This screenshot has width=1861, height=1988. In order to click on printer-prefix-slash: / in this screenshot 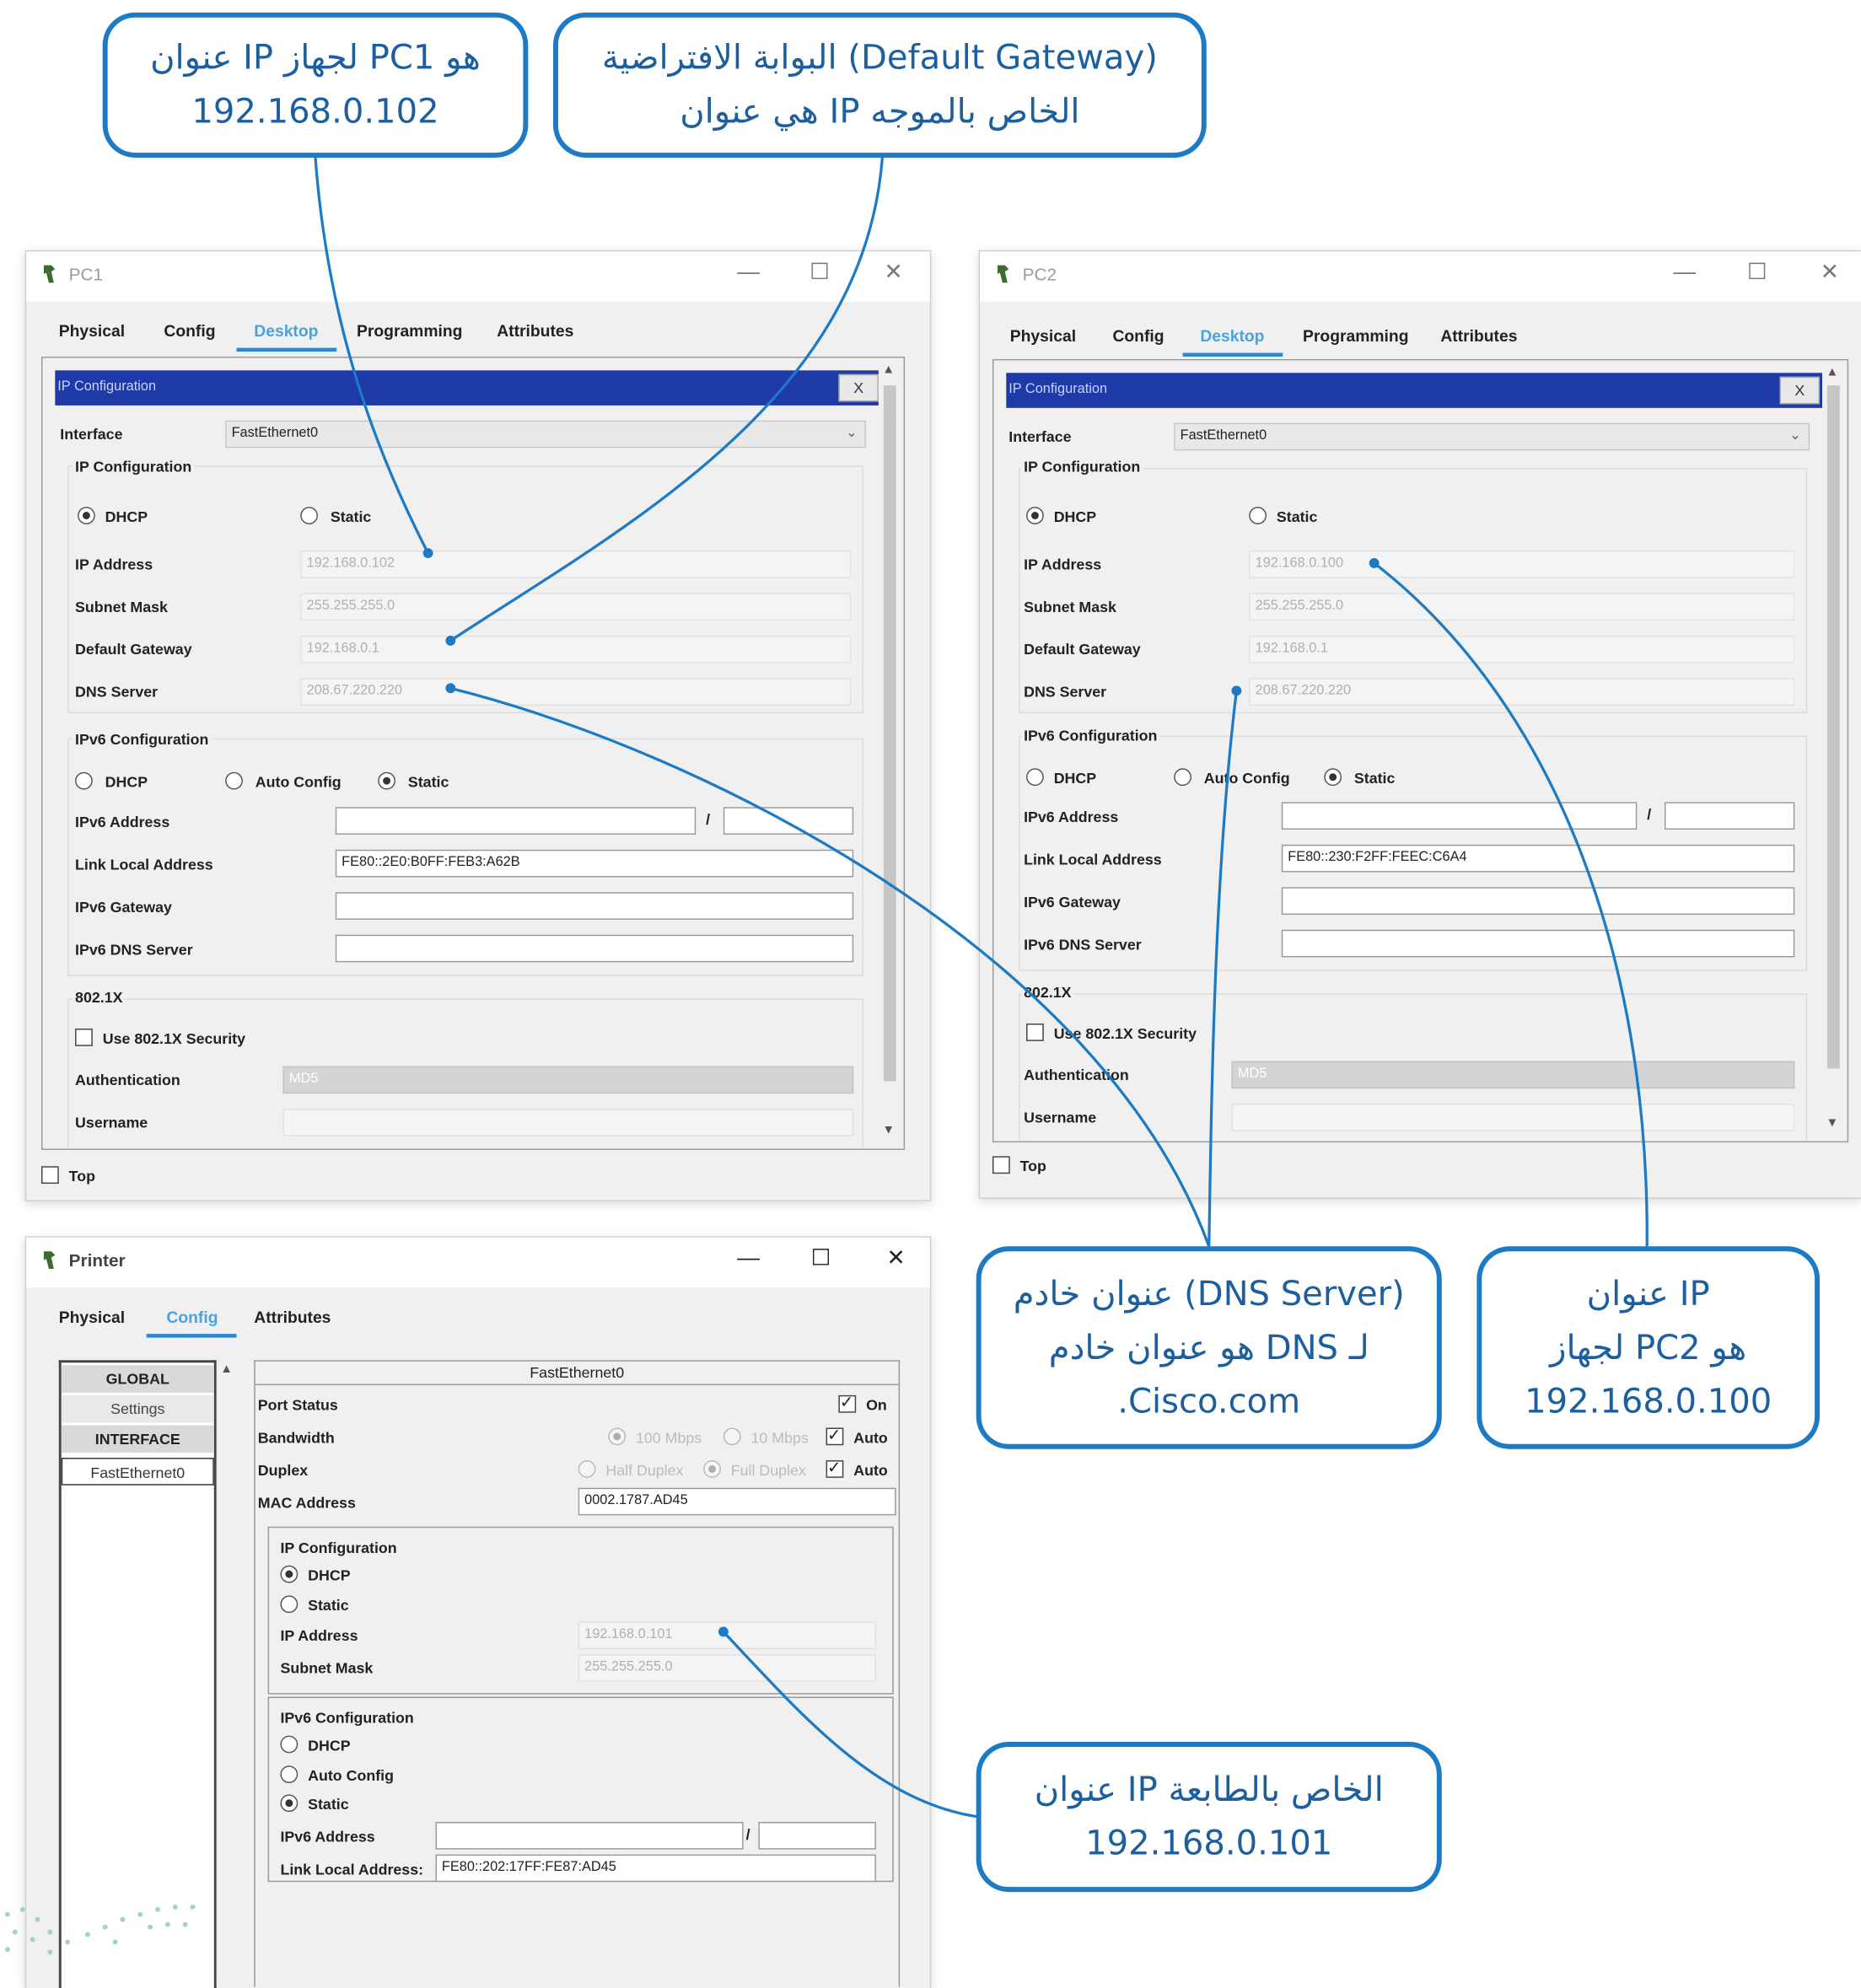, I will do `click(747, 1834)`.